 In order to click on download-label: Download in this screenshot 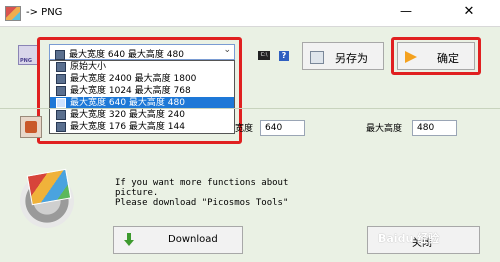, I will do `click(193, 239)`.